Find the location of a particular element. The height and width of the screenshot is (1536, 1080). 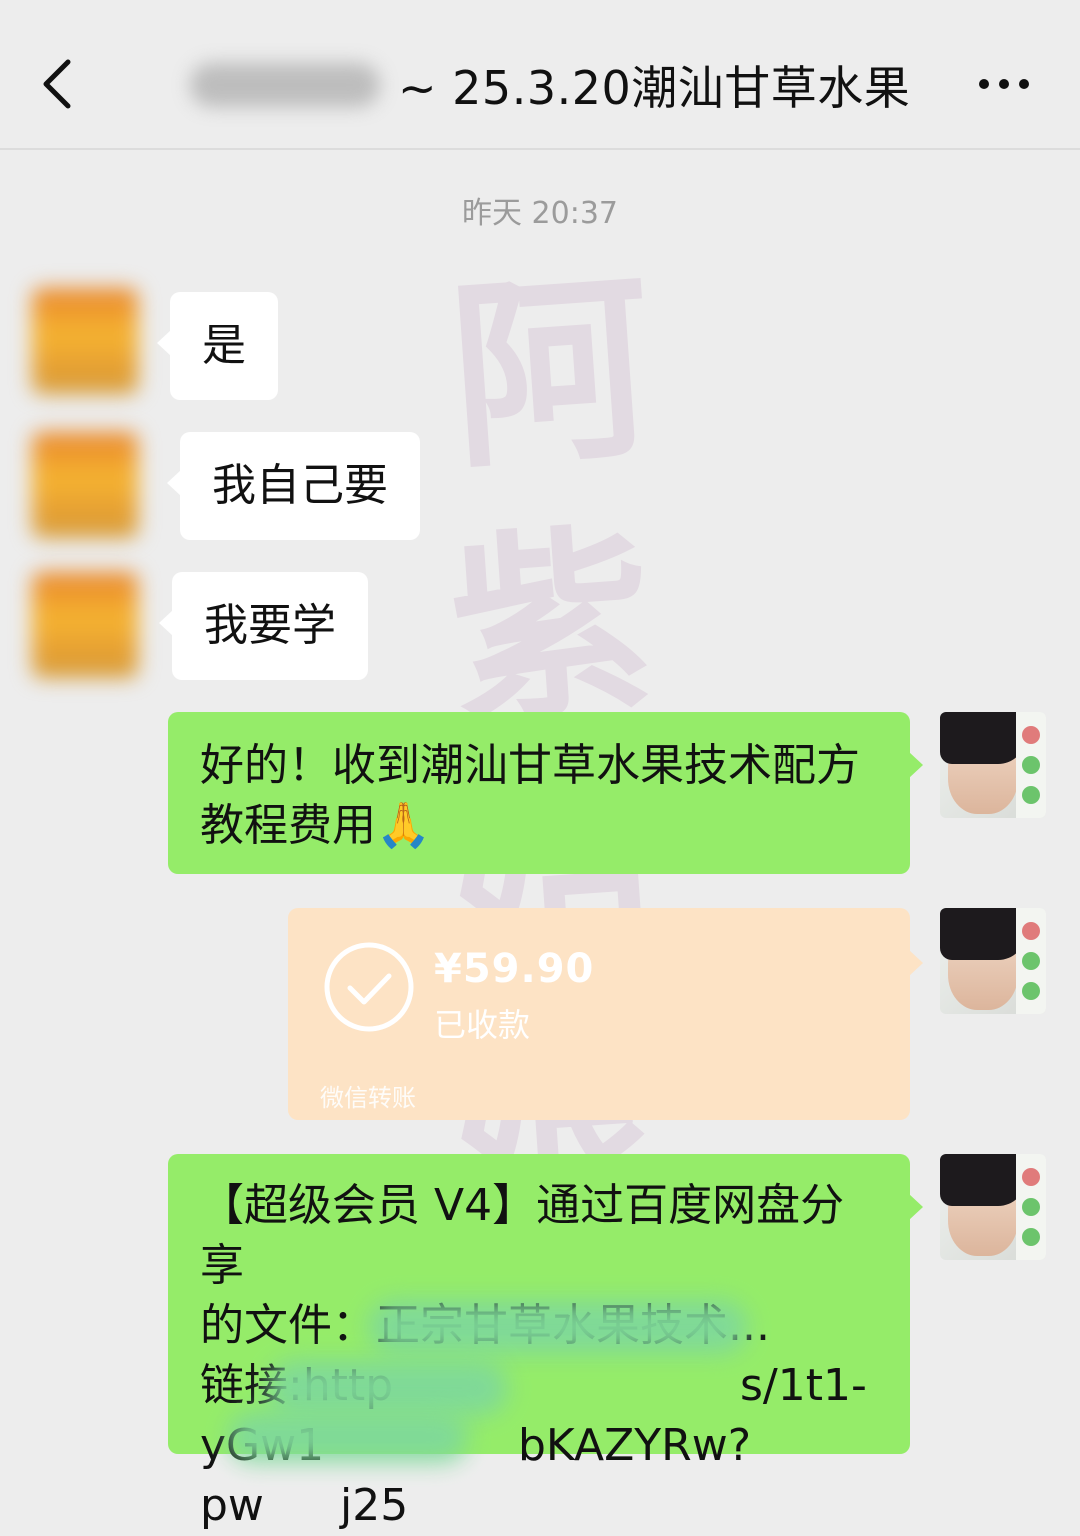

link-text-start: pw is located at coordinates (232, 1505).